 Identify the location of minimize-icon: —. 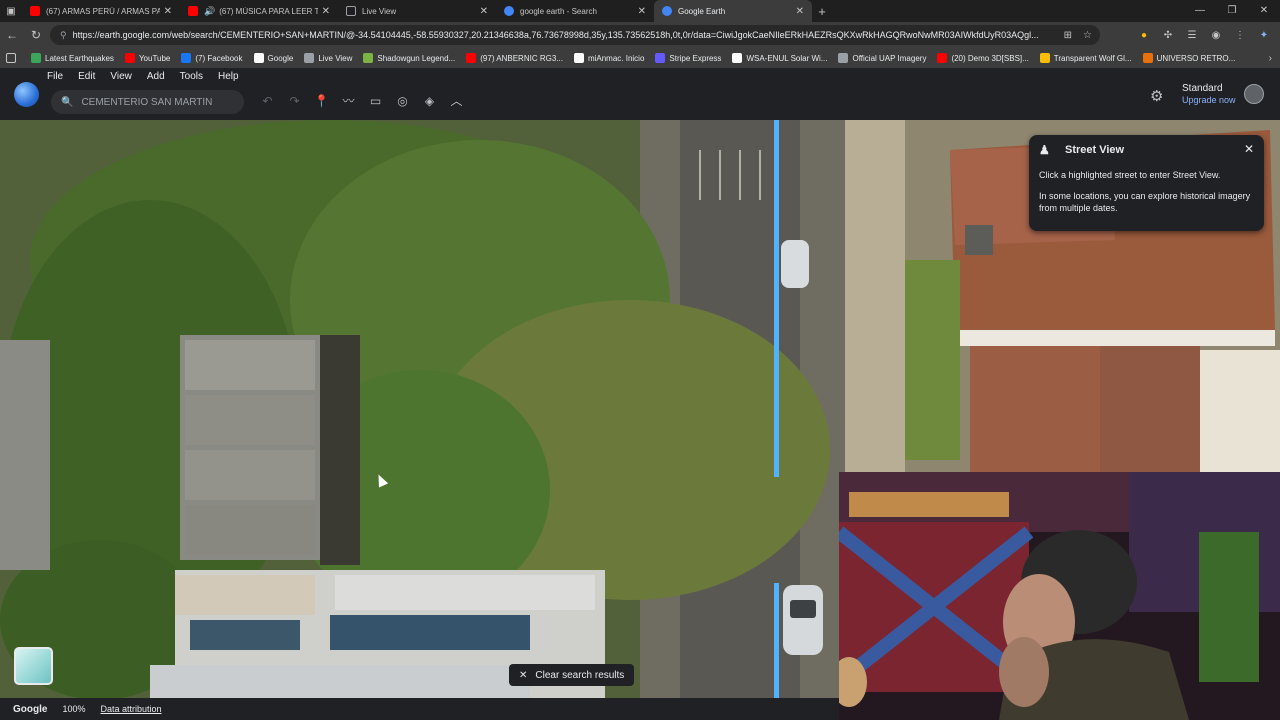
(1200, 11).